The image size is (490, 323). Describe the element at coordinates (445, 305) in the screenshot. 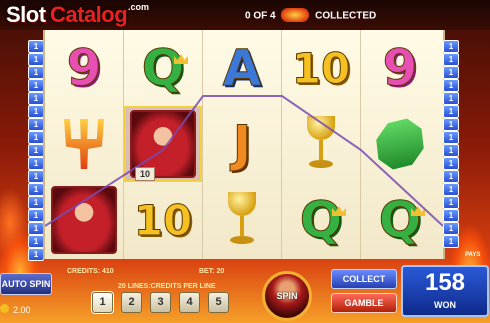

I see `win-label: WON` at that location.